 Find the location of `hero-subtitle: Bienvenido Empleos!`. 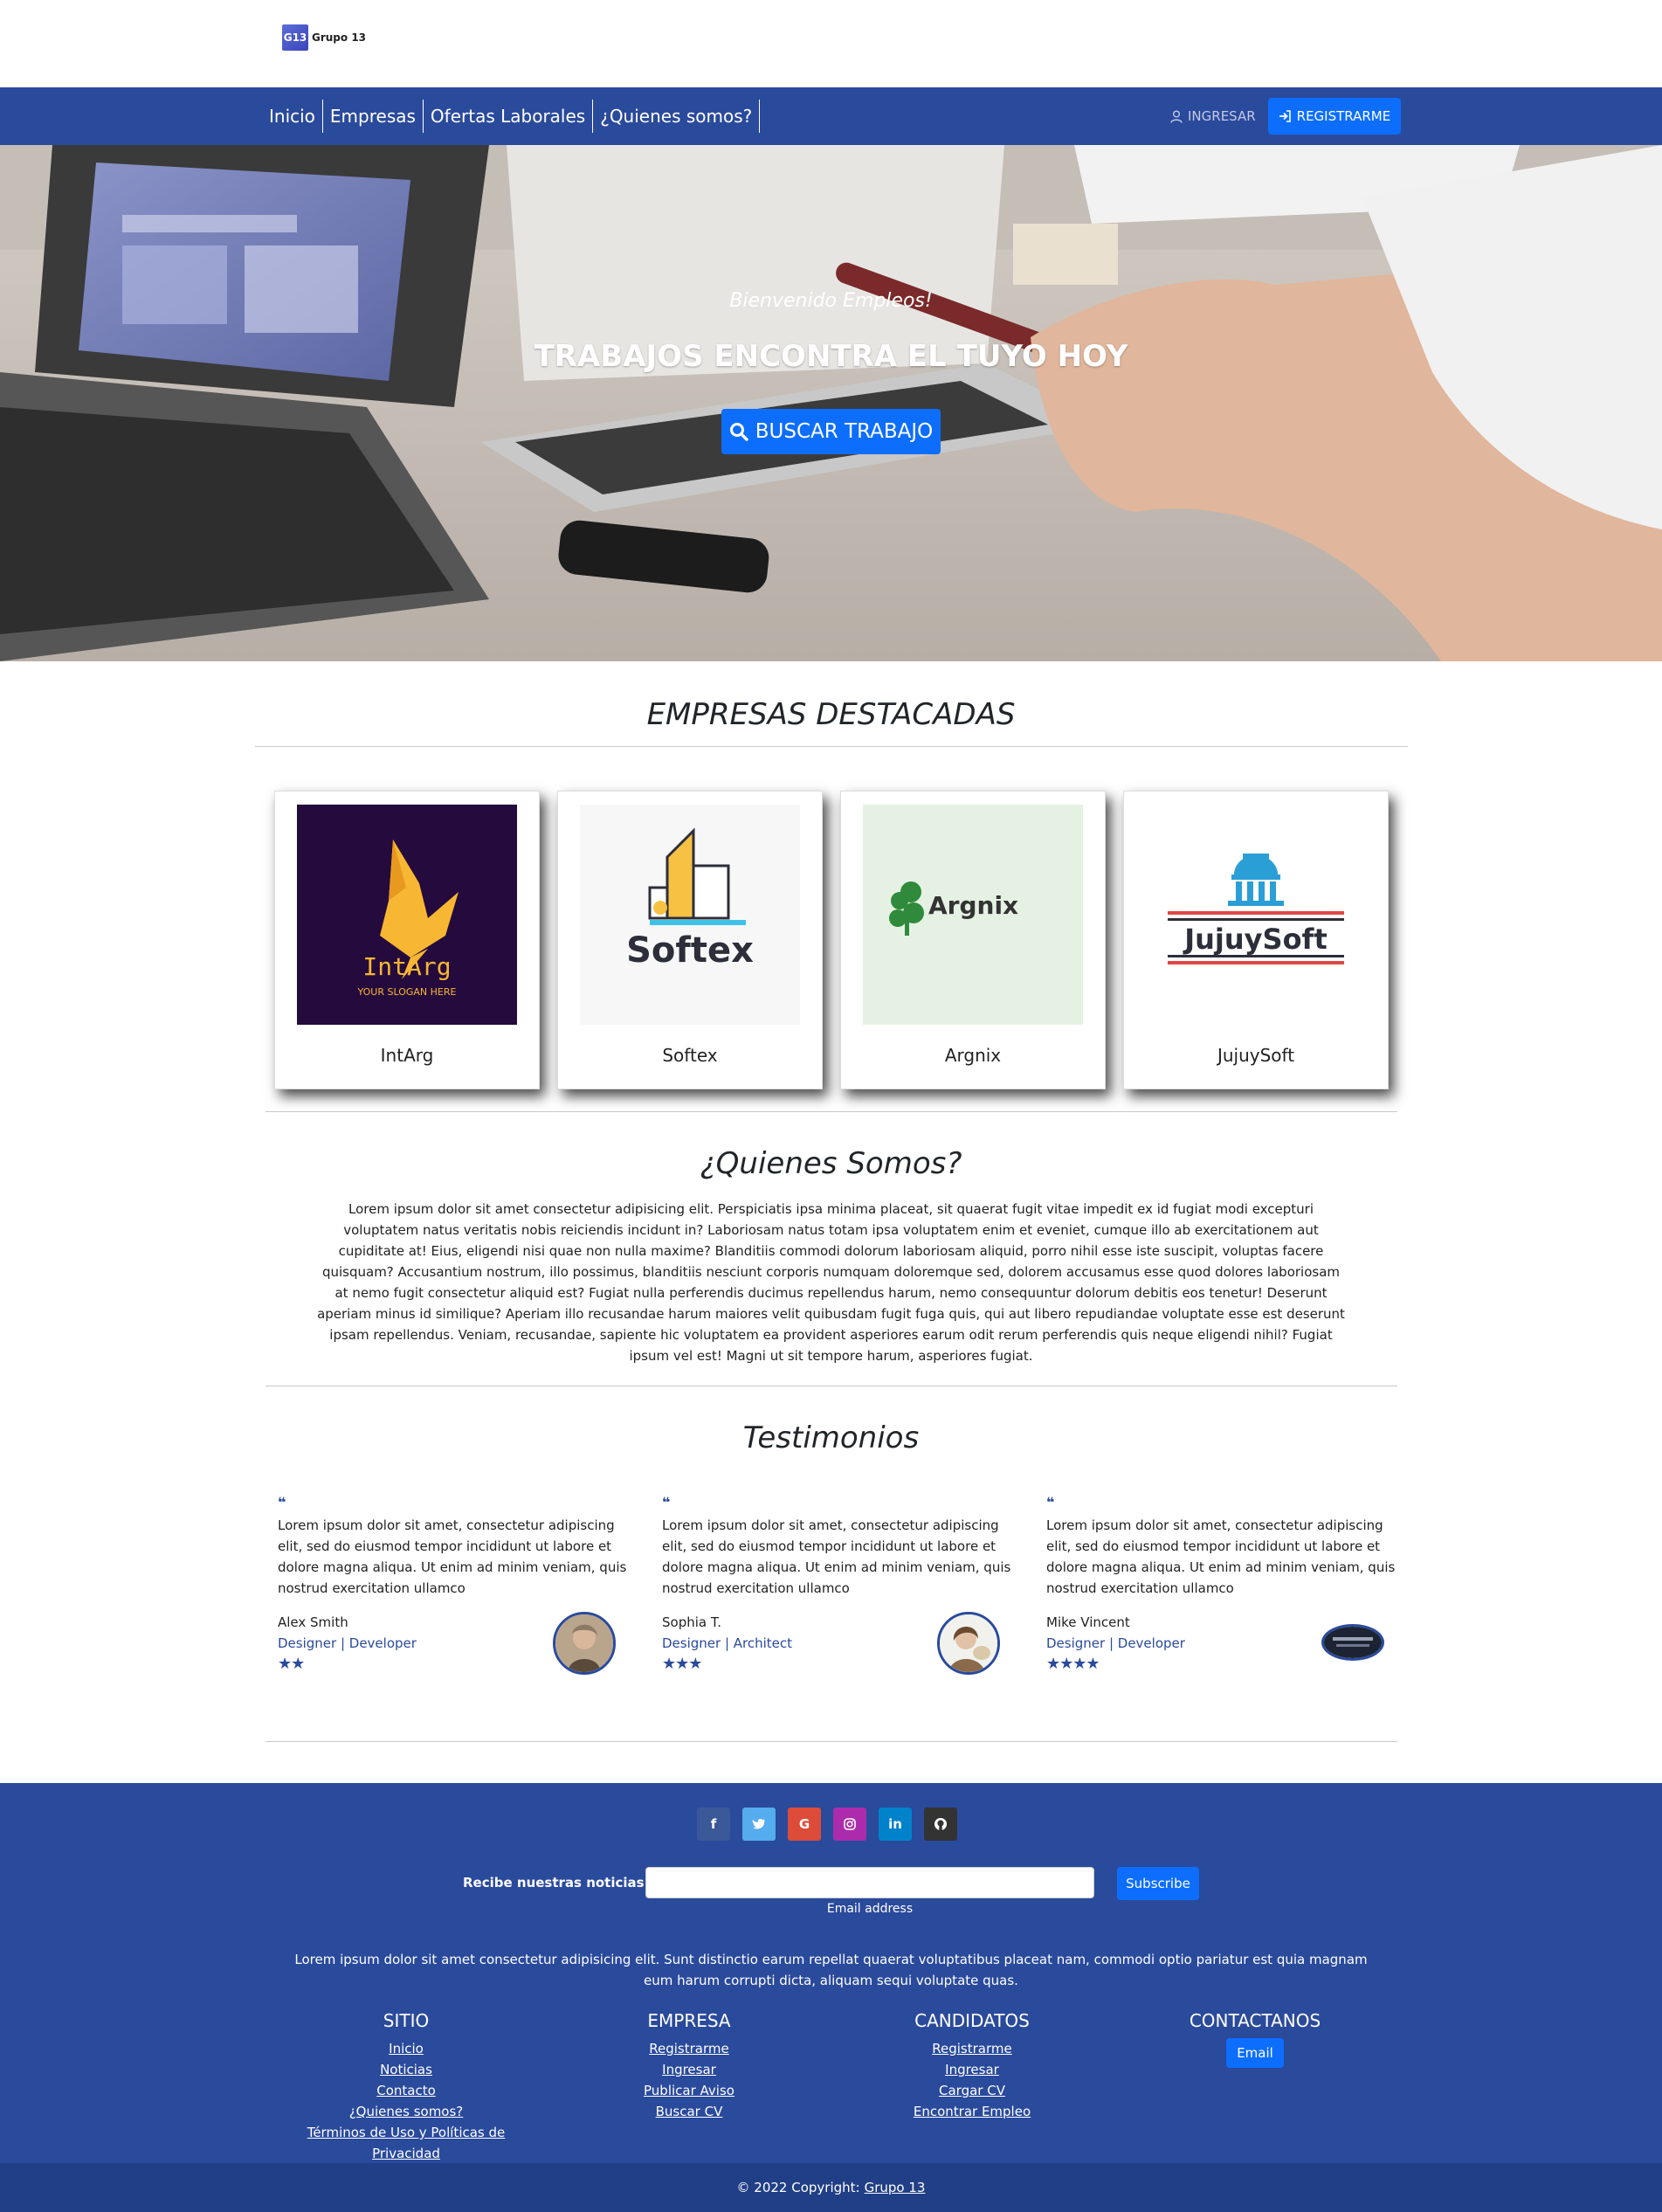

hero-subtitle: Bienvenido Empleos! is located at coordinates (831, 301).